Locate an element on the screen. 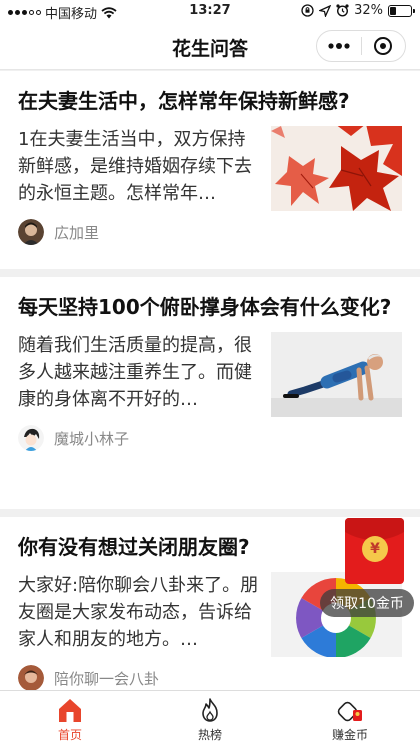 The image size is (420, 747). tab-earn-coins: 赚金币 is located at coordinates (350, 719).